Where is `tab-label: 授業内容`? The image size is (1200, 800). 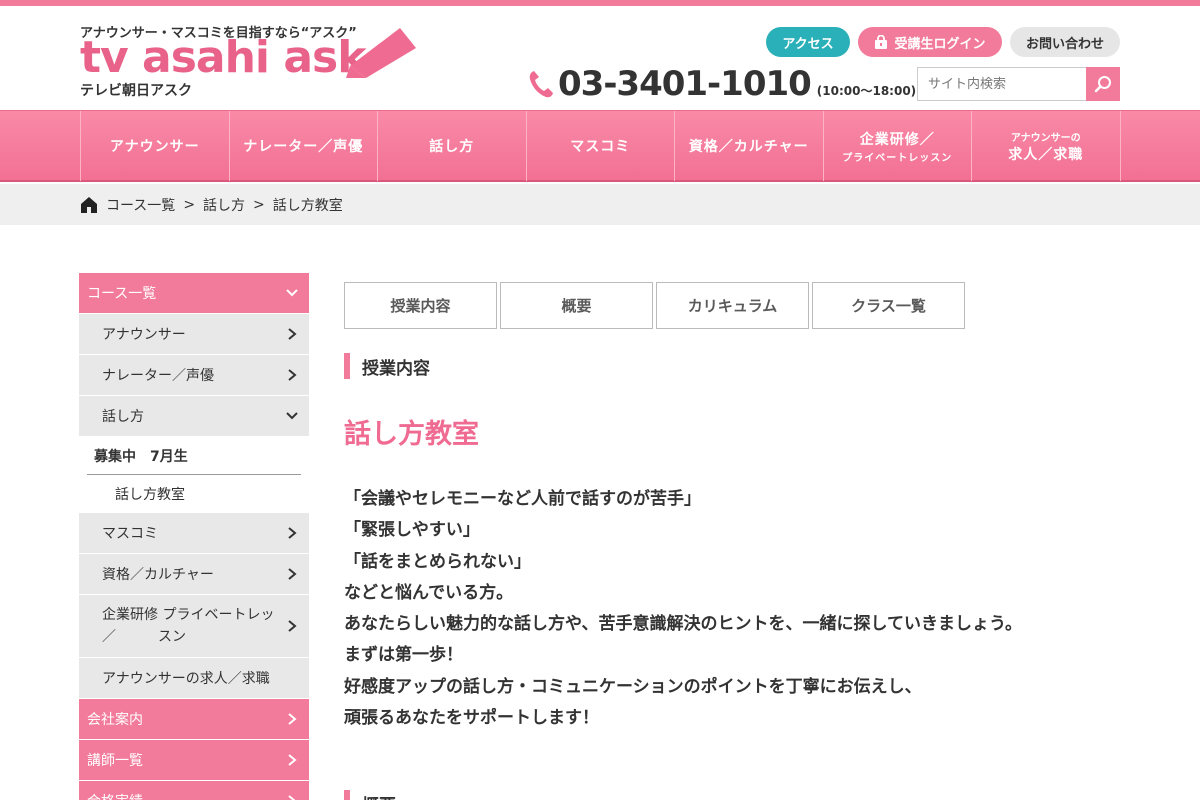
tab-label: 授業内容 is located at coordinates (420, 306).